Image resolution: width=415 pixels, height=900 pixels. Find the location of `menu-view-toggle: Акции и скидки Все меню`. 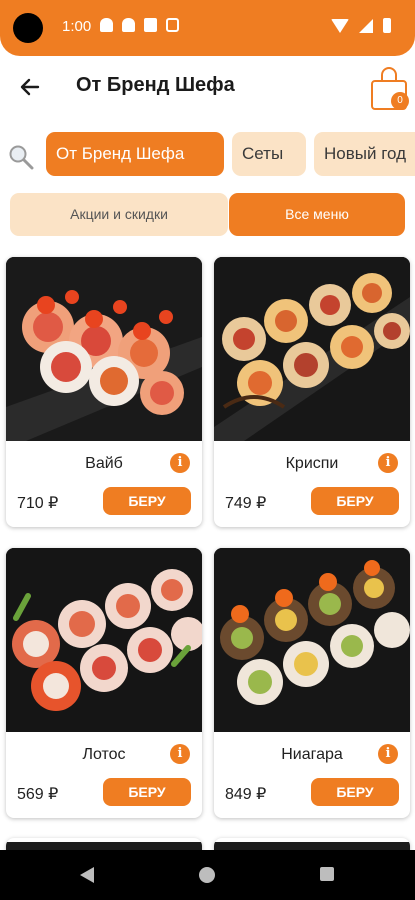

menu-view-toggle: Акции и скидки Все меню is located at coordinates (207, 214).